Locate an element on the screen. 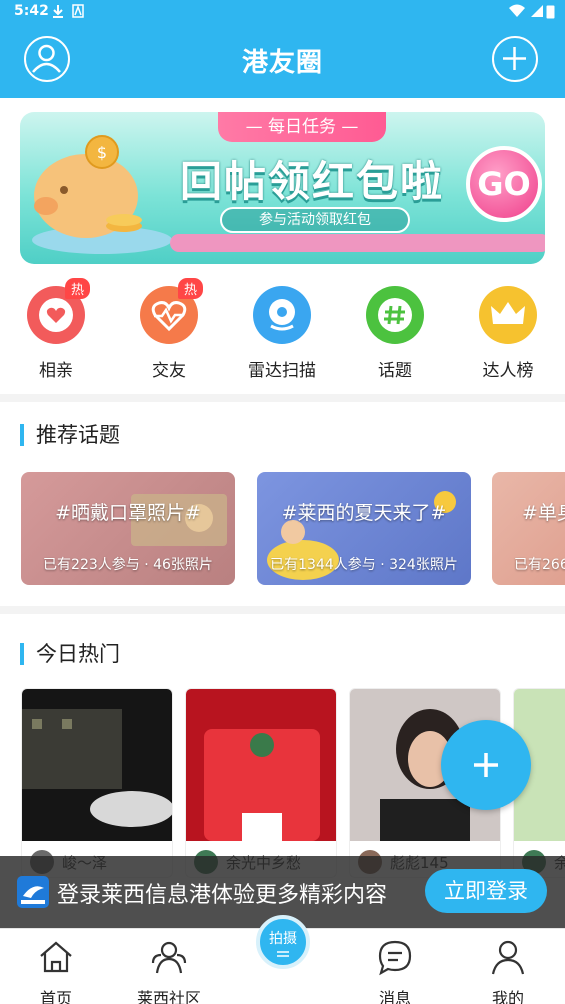 The image size is (565, 1004). page-title: 港友圈 is located at coordinates (282, 63).